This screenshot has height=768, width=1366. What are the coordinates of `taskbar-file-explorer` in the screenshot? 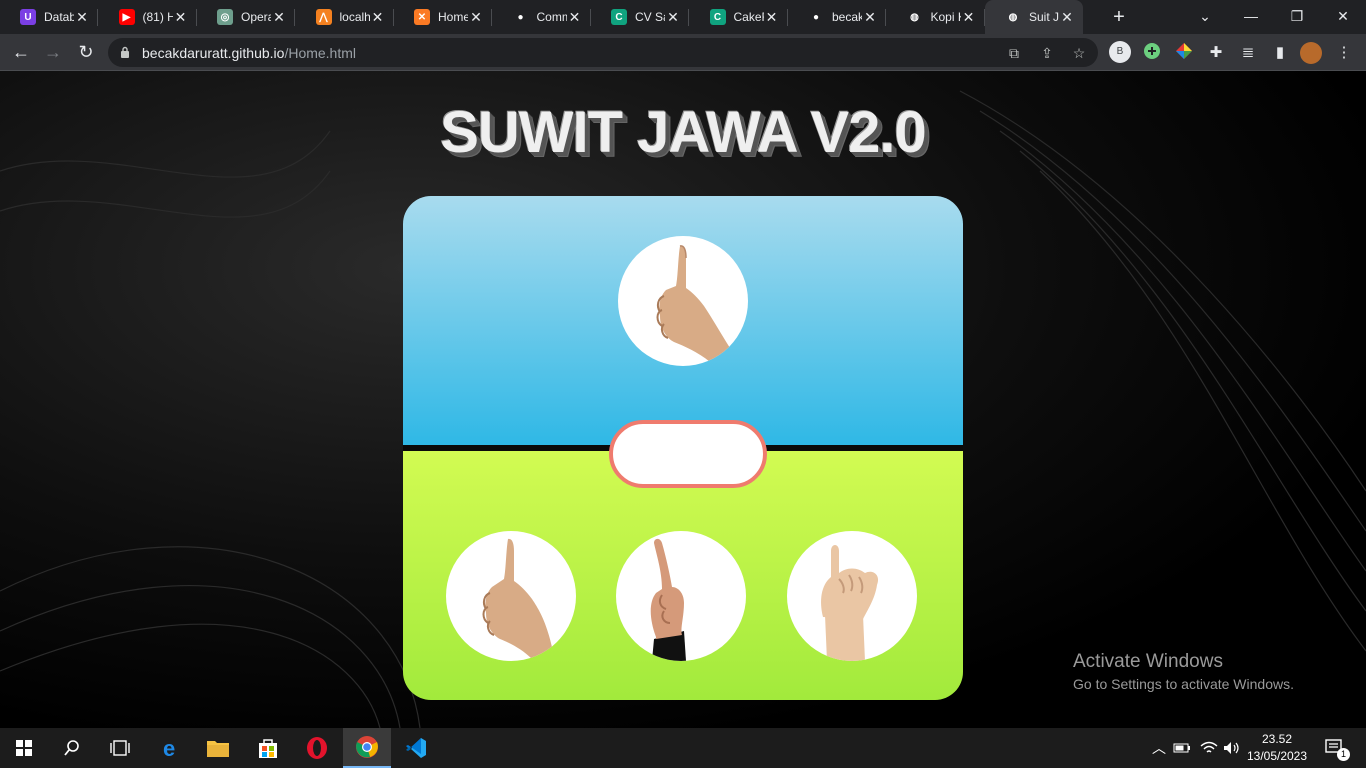 It's located at (218, 748).